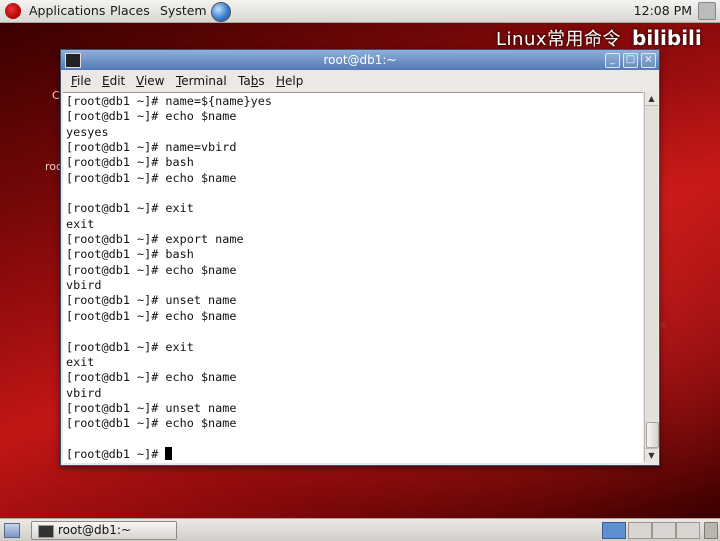  Describe the element at coordinates (117, 81) in the screenshot. I see `menu-edit-rest: dit` at that location.